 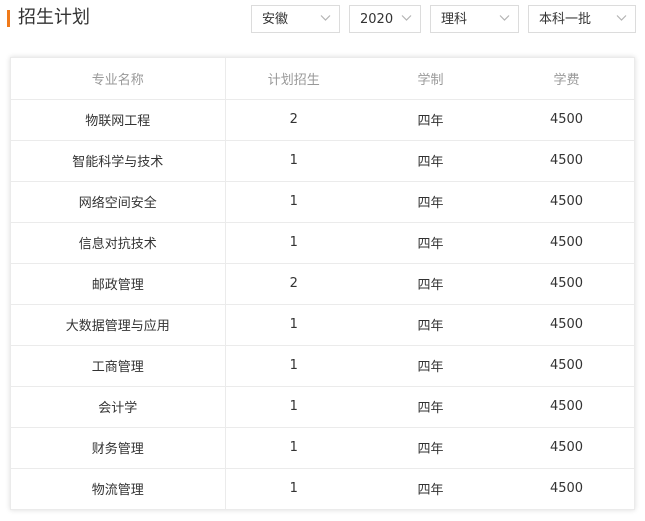 What do you see at coordinates (293, 79) in the screenshot?
I see `column-header-plan-count: 计划招生` at bounding box center [293, 79].